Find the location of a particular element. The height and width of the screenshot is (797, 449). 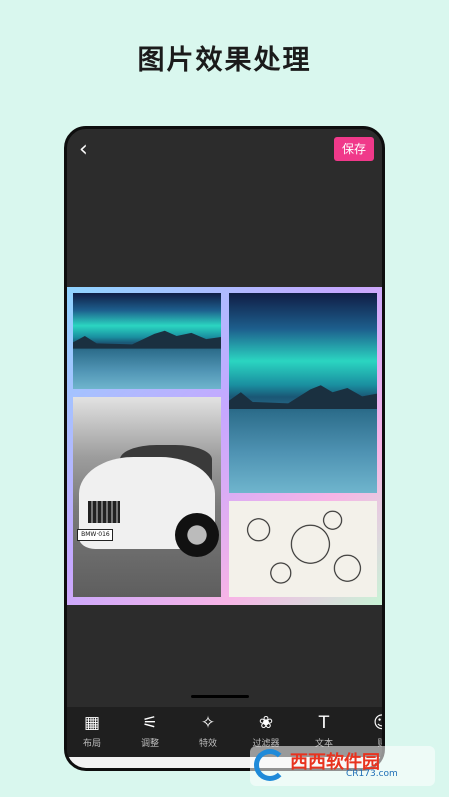

tool-label: 调整 is located at coordinates (149, 744).